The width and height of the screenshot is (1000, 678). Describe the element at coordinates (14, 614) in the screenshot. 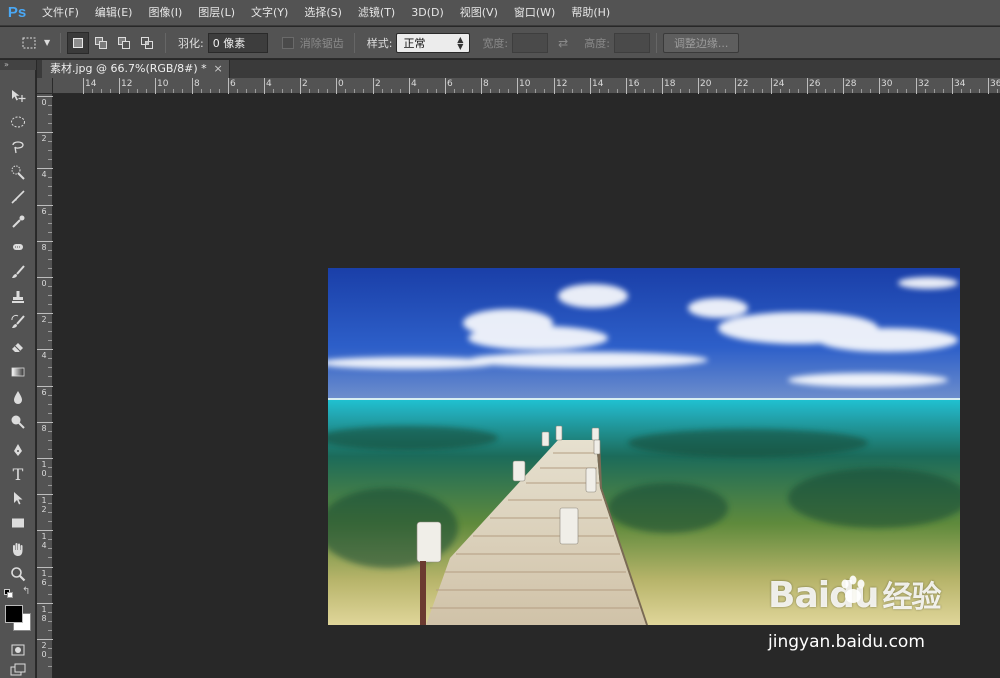

I see `foreground-color-swatch` at that location.